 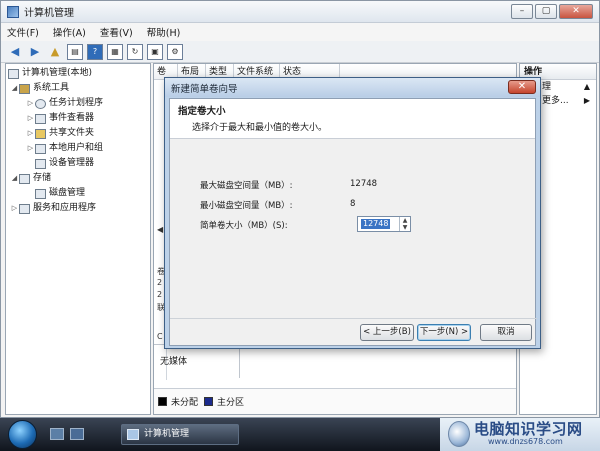 What do you see at coordinates (506, 332) in the screenshot?
I see `cancel-button: 取消` at bounding box center [506, 332].